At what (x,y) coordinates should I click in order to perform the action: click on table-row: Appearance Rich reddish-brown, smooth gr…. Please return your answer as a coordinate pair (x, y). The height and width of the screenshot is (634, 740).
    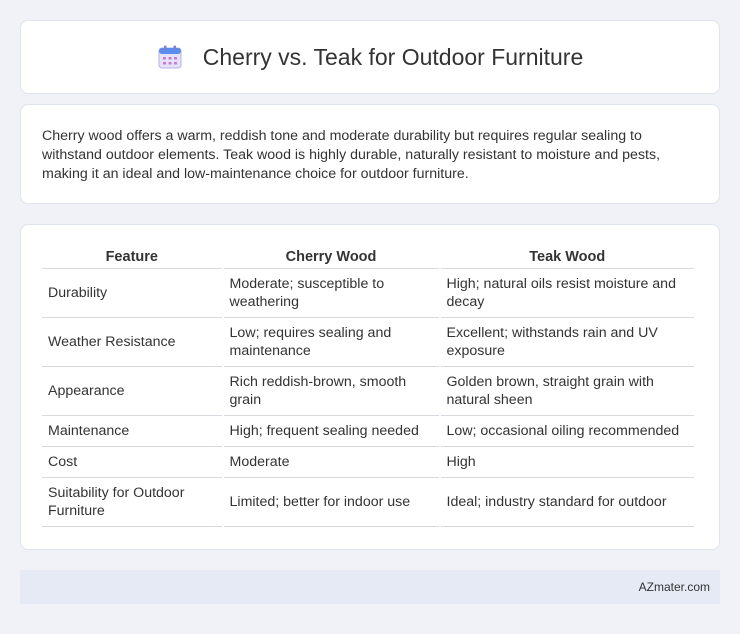
    Looking at the image, I should click on (368, 391).